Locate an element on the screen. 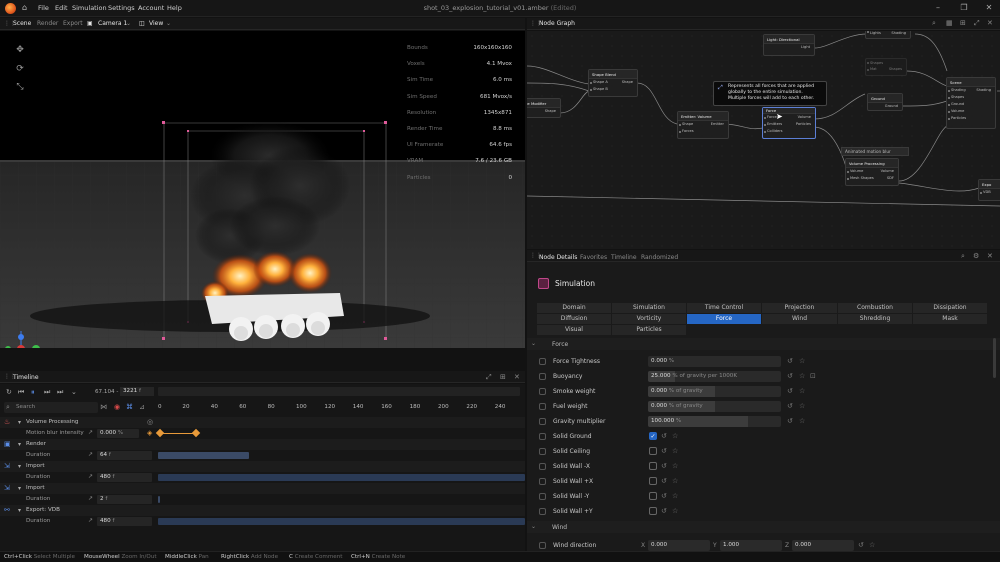  import-1-duration-field: 480 f is located at coordinates (124, 477).